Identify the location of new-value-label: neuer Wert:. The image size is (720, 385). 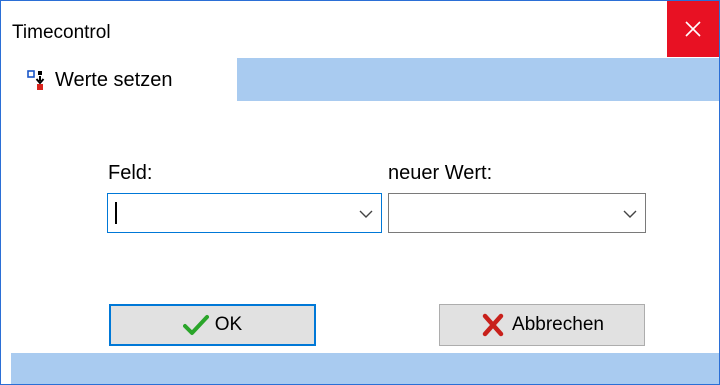
(440, 173).